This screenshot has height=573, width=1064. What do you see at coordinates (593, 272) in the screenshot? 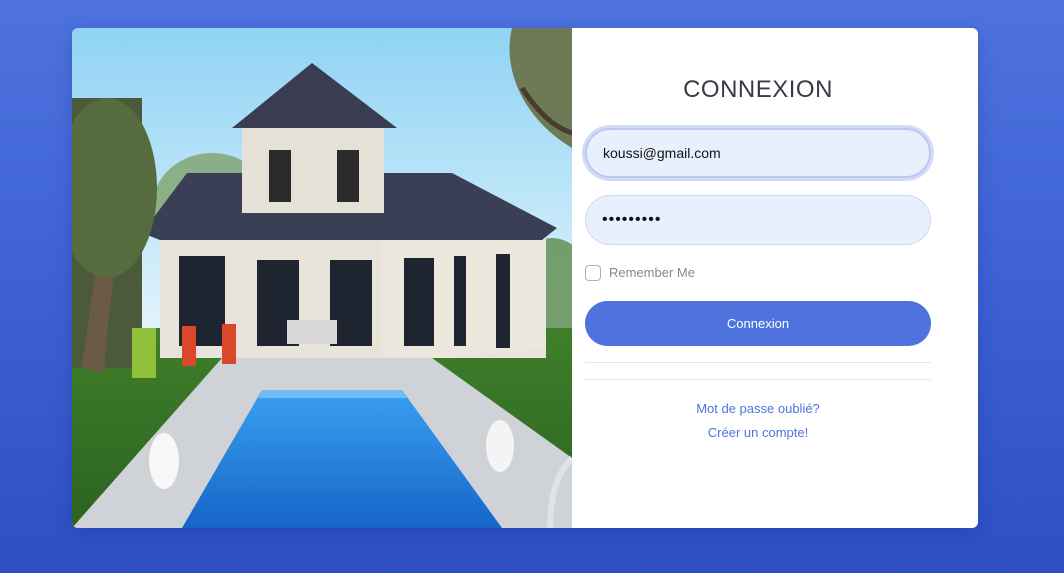
I see `remember-me-checkbox` at bounding box center [593, 272].